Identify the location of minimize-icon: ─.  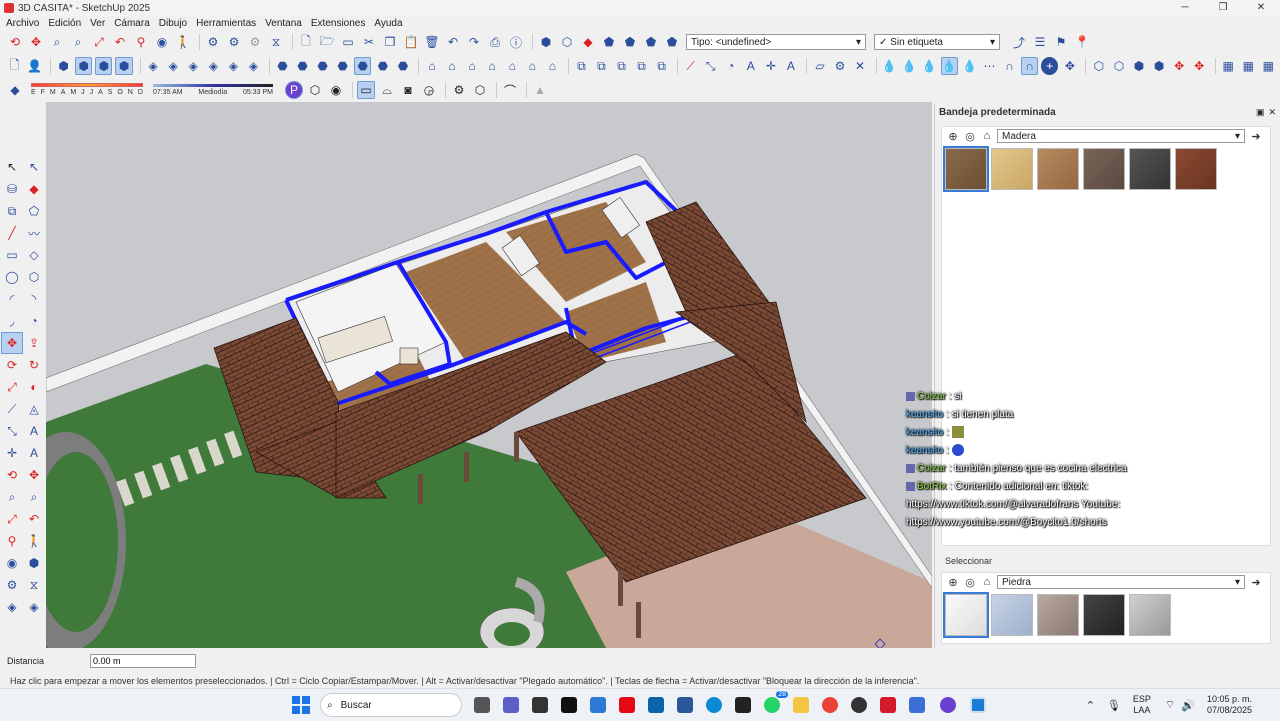
(1185, 8).